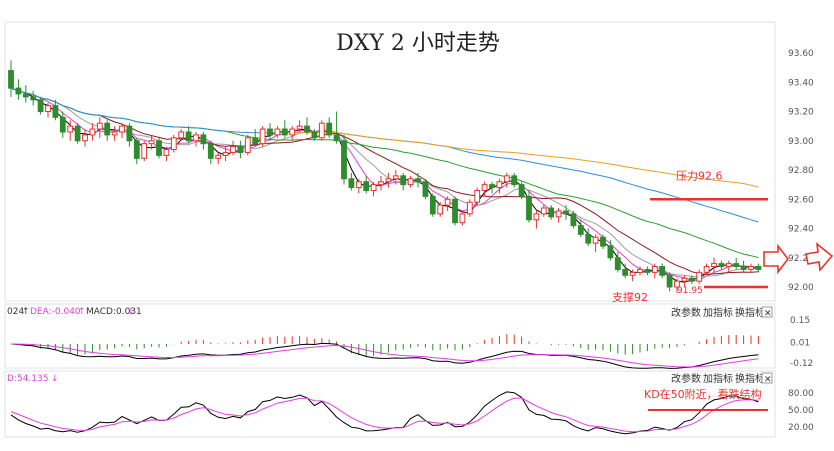 The width and height of the screenshot is (834, 451). Describe the element at coordinates (686, 378) in the screenshot. I see `kd-edit-params-button: 改参数` at that location.